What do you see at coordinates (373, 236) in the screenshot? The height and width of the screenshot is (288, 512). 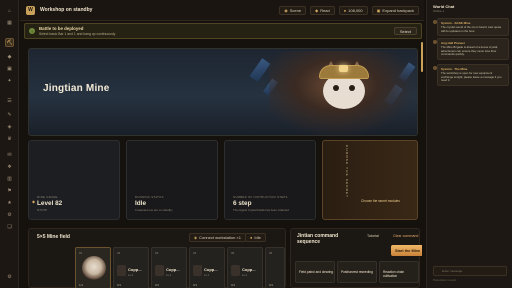 I see `tutorial-button: Tutorial` at bounding box center [373, 236].